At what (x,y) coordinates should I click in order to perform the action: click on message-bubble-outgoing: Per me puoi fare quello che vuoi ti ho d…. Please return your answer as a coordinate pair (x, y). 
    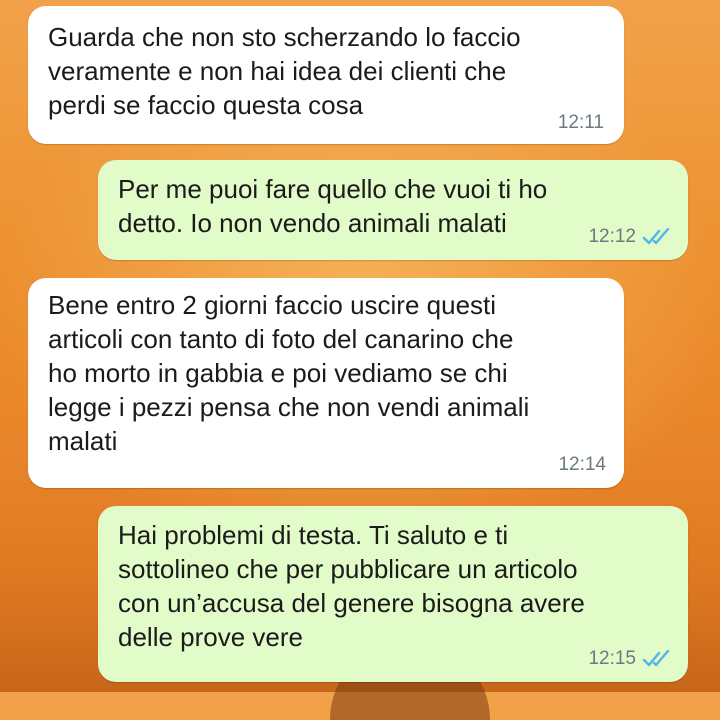
    Looking at the image, I should click on (393, 210).